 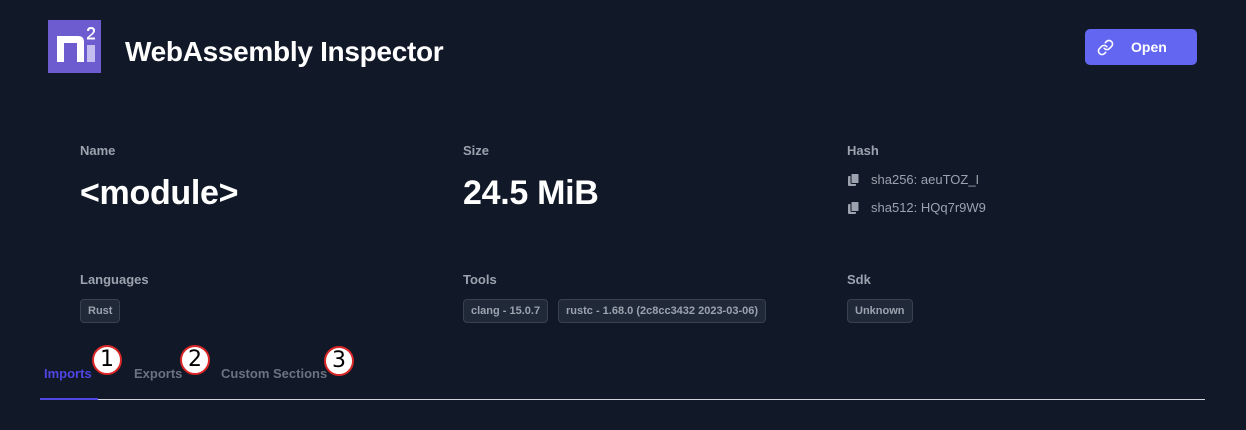 What do you see at coordinates (284, 51) in the screenshot?
I see `app-title: WebAssembly Inspector` at bounding box center [284, 51].